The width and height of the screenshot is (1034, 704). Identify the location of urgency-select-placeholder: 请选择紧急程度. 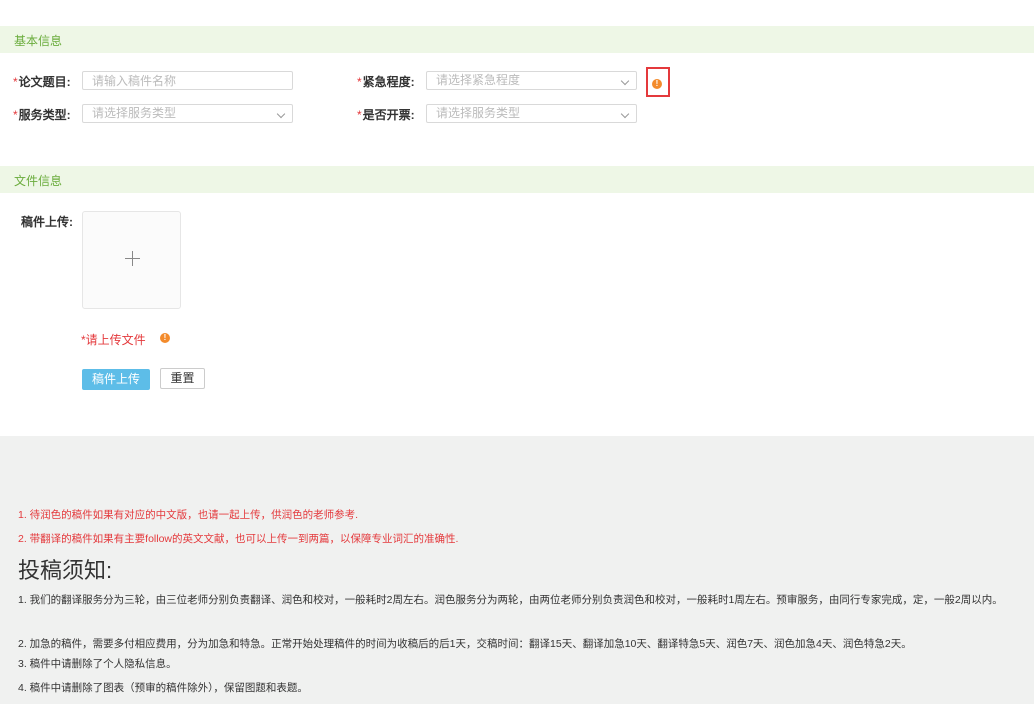
(478, 80).